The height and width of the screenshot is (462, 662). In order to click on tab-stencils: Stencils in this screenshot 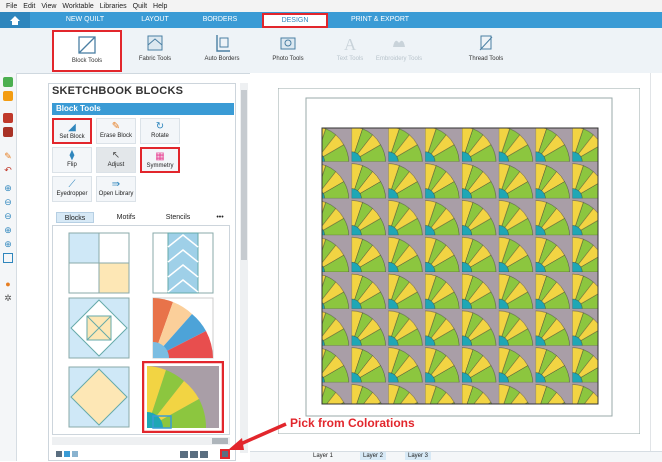, I will do `click(178, 217)`.